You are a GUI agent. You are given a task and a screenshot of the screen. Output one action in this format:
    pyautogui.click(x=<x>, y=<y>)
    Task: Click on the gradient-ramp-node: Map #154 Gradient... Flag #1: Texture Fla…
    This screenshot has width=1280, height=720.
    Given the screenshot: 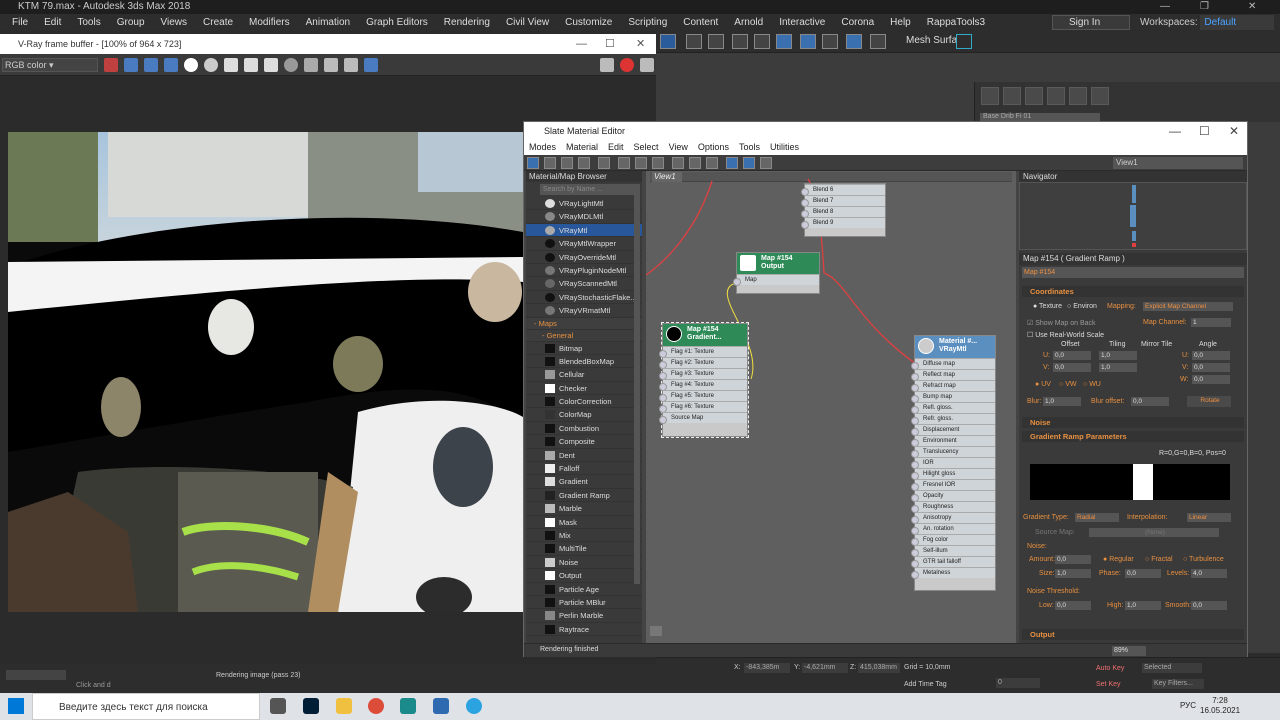 What is the action you would take?
    pyautogui.click(x=704, y=380)
    